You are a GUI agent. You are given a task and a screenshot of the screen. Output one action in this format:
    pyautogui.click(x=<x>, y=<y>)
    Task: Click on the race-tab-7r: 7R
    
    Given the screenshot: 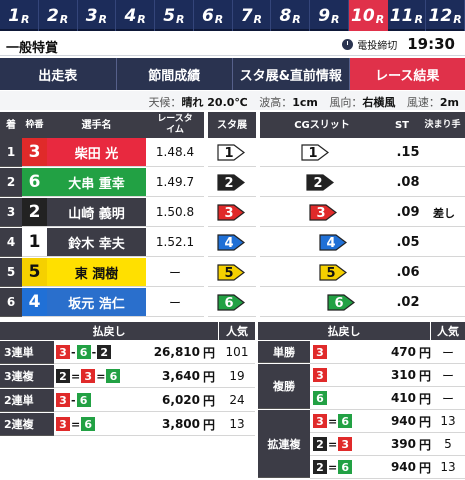 What is the action you would take?
    pyautogui.click(x=252, y=15)
    